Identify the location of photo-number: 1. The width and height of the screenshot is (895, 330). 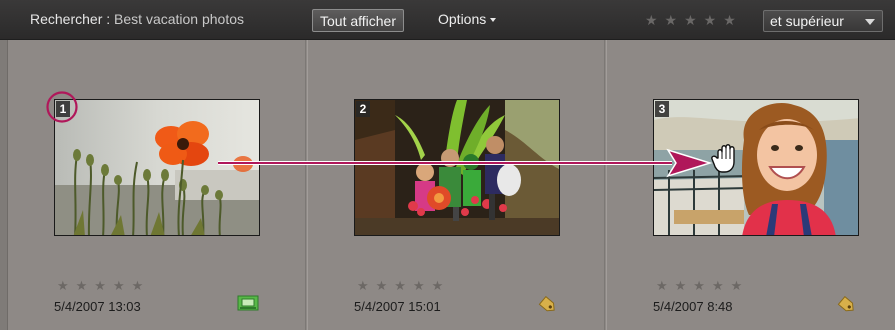
(63, 109).